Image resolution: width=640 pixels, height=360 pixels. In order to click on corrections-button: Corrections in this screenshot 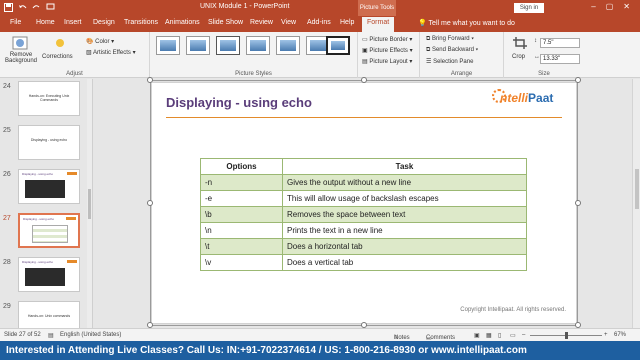, I will do `click(57, 57)`.